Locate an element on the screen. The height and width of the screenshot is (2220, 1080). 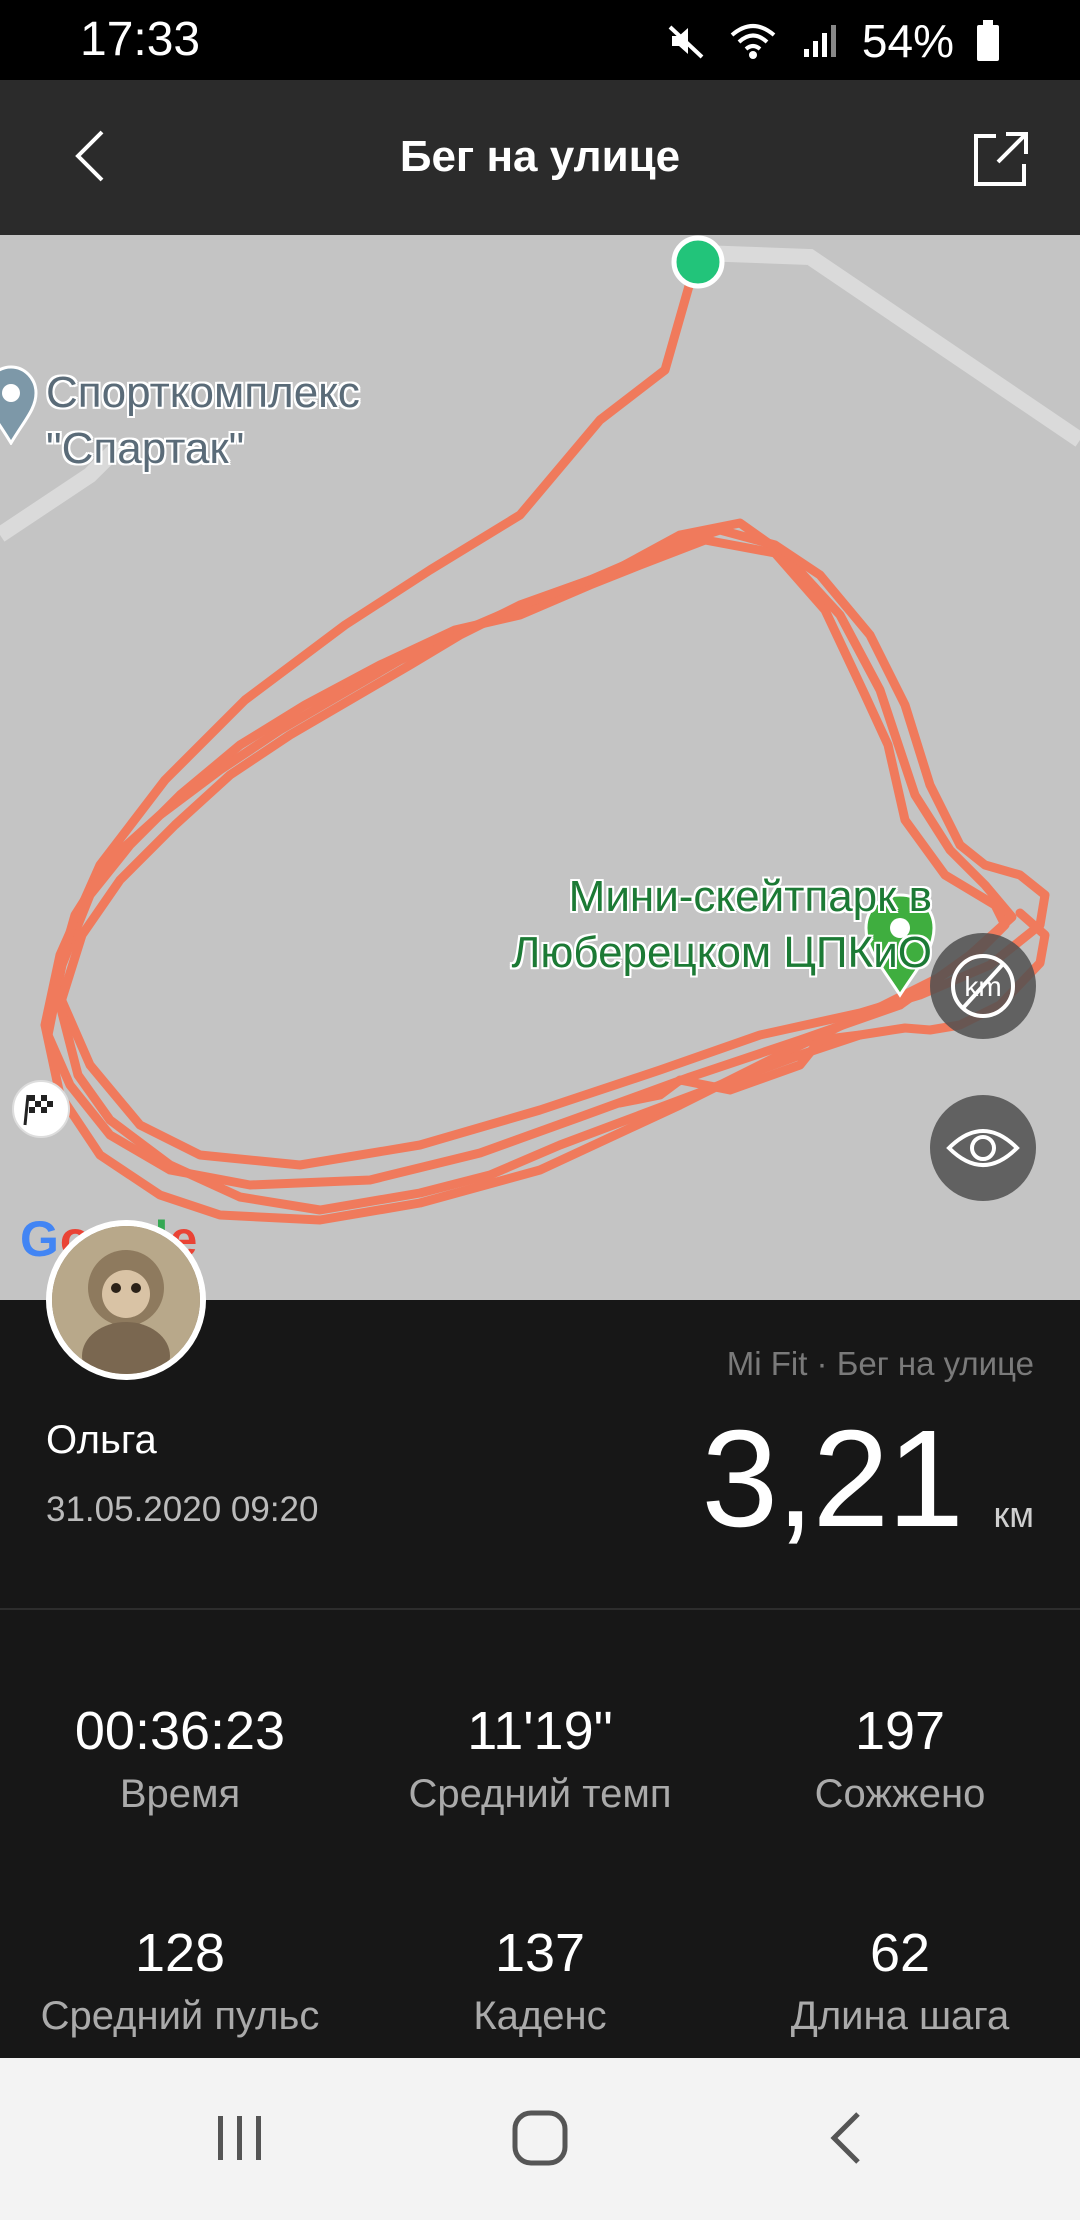
stat-calories-value: 197 is located at coordinates (900, 1731).